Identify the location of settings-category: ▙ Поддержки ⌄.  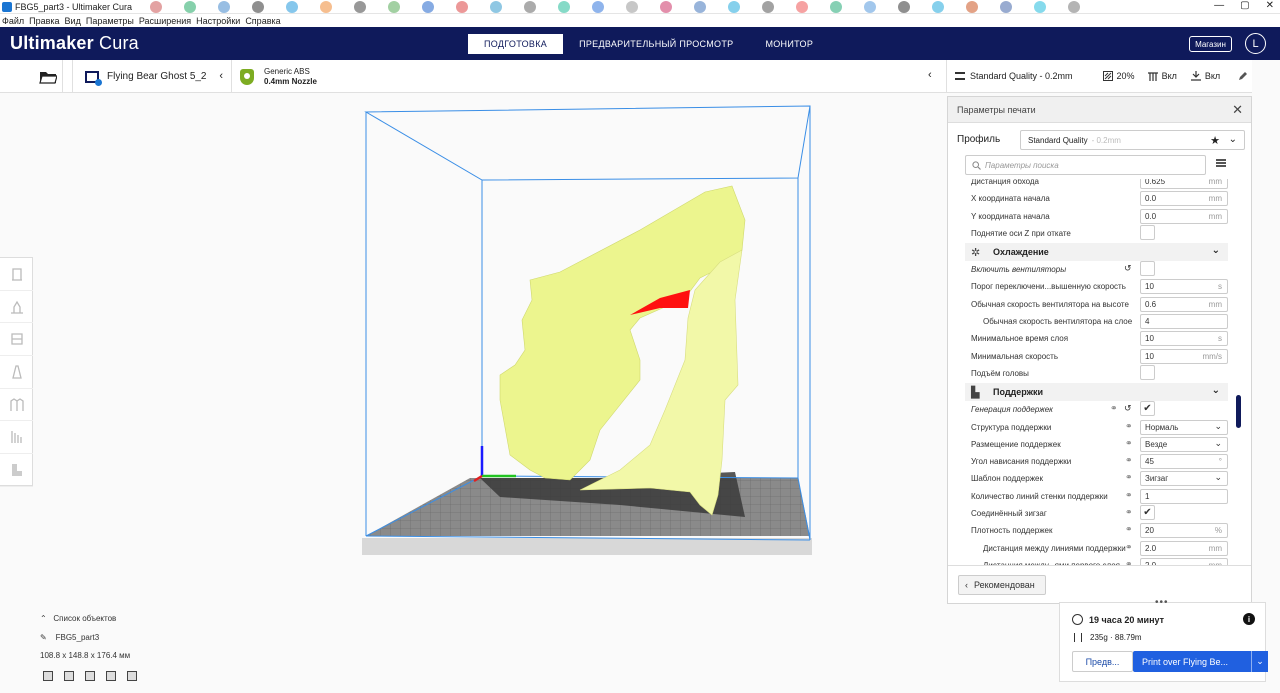
(1096, 392).